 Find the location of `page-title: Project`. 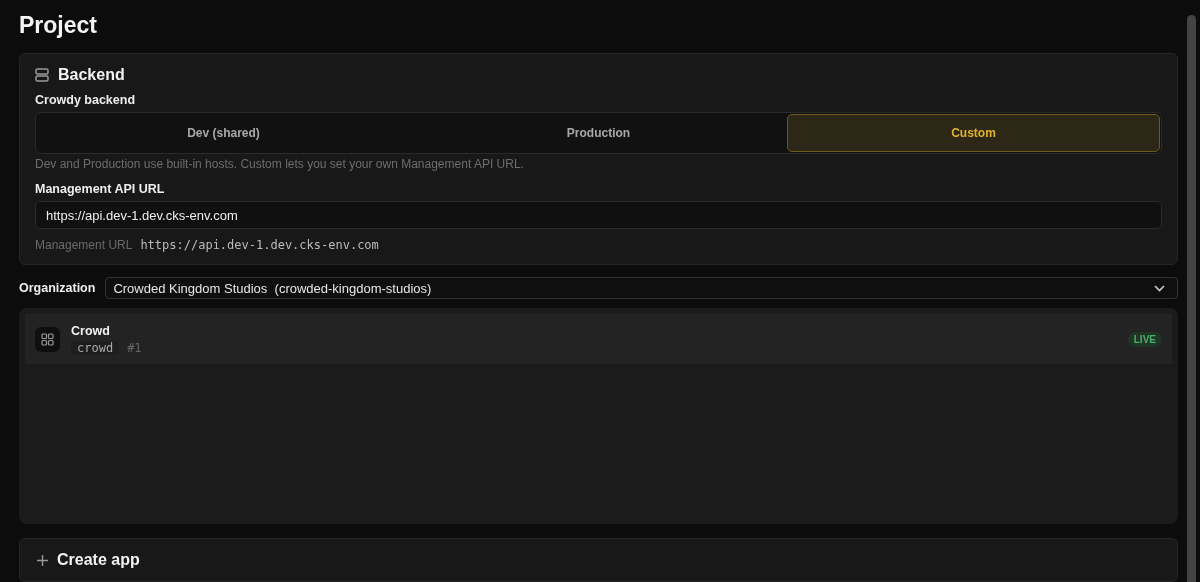

page-title: Project is located at coordinates (58, 25).